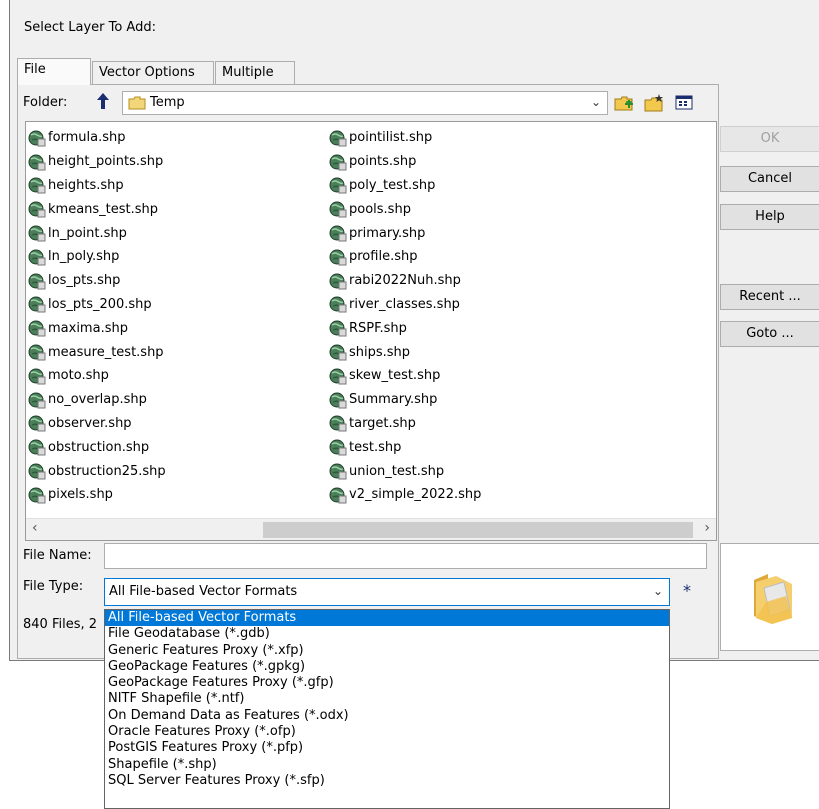 Image resolution: width=819 pixels, height=809 pixels. Describe the element at coordinates (707, 528) in the screenshot. I see `scroll-right-icon: ›` at that location.